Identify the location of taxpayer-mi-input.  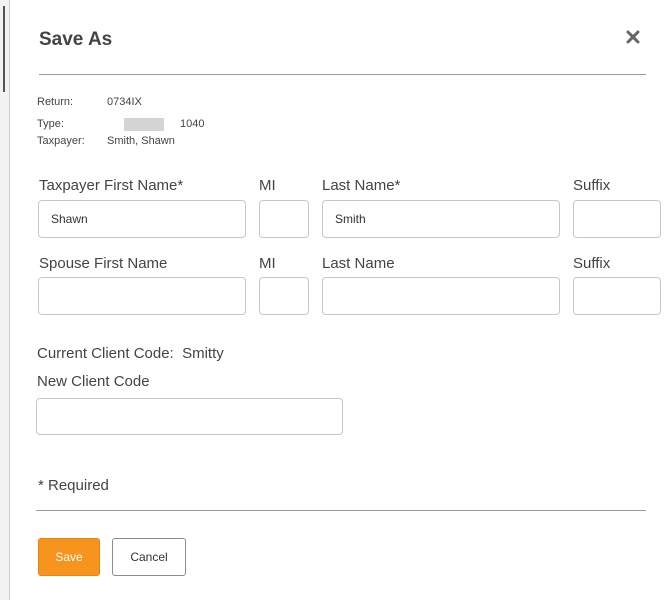
(284, 219).